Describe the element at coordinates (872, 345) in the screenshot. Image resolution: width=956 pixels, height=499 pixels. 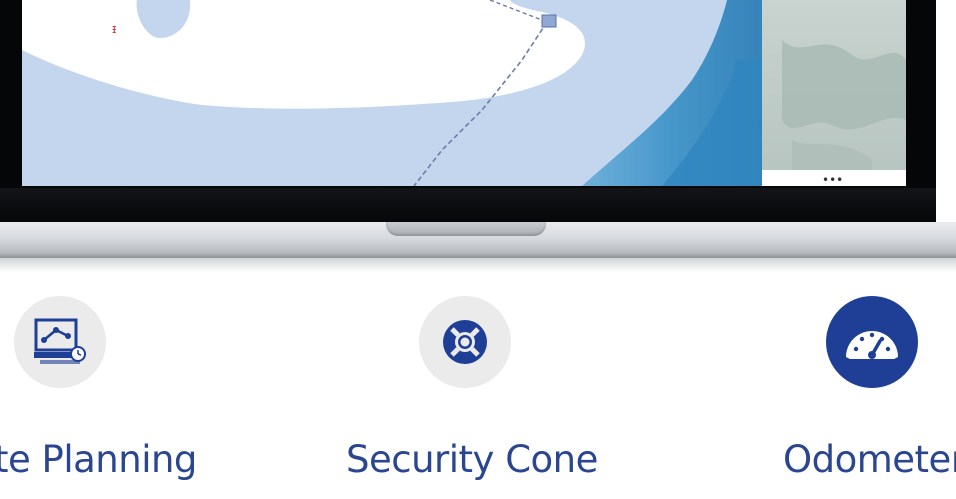
I see `speedometer-glyph` at that location.